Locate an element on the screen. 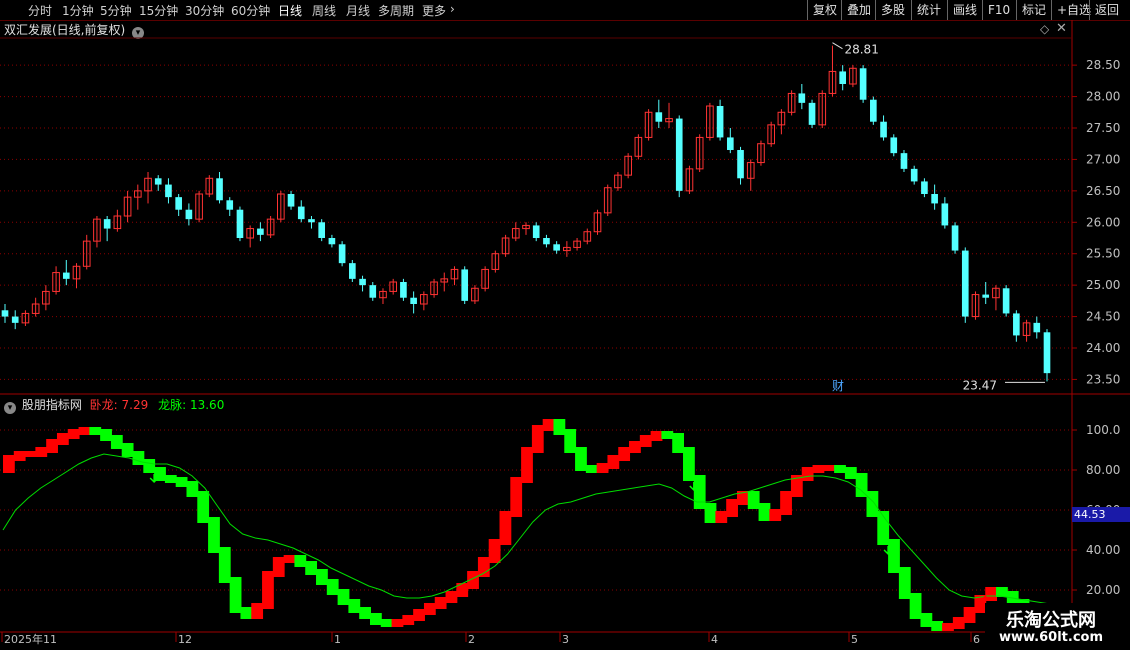 This screenshot has height=650, width=1130. x-tick-label: 1 is located at coordinates (337, 639).